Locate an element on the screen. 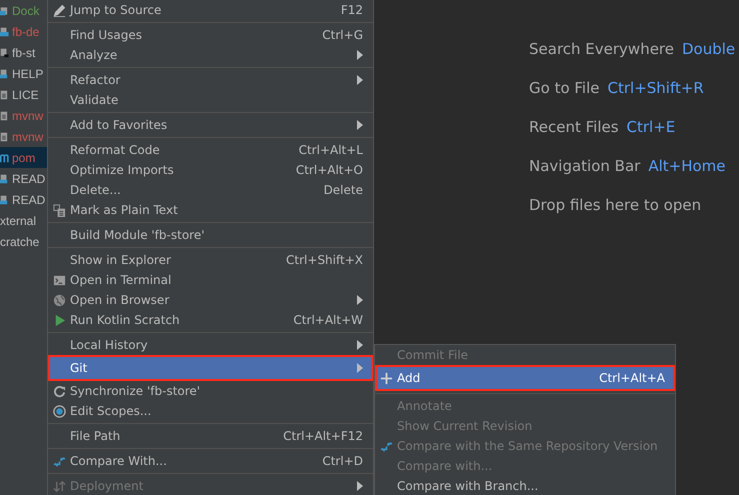  shortcut-text: Ctrl+Shift+R is located at coordinates (656, 88).